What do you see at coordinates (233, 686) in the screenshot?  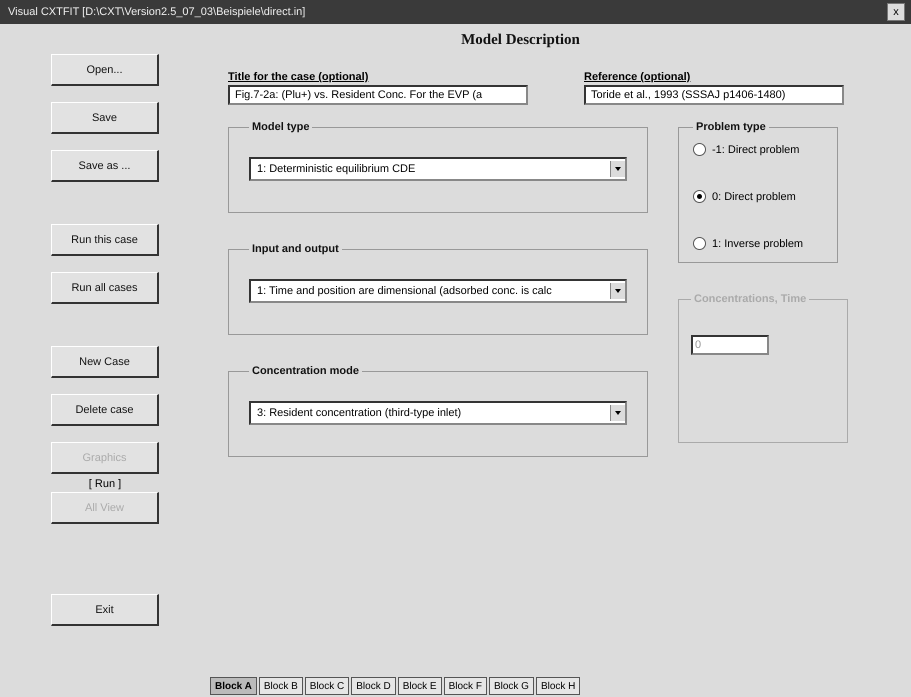 I see `block-tab: Block A` at bounding box center [233, 686].